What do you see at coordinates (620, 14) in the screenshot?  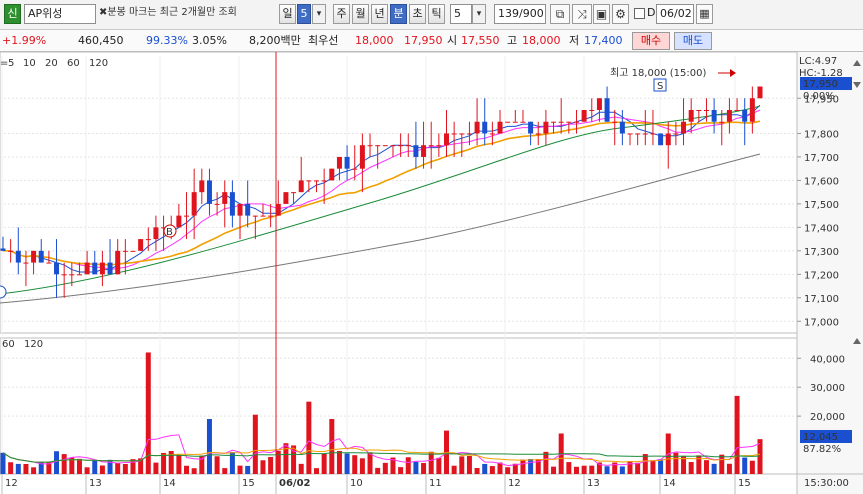 I see `gear-icon: ⚙` at bounding box center [620, 14].